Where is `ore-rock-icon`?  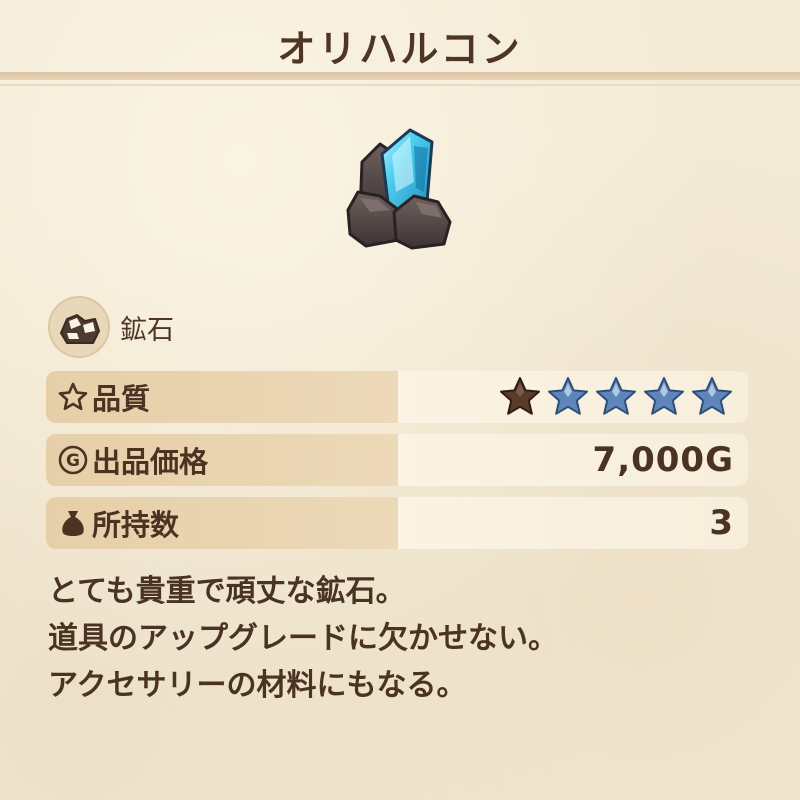 ore-rock-icon is located at coordinates (80, 329).